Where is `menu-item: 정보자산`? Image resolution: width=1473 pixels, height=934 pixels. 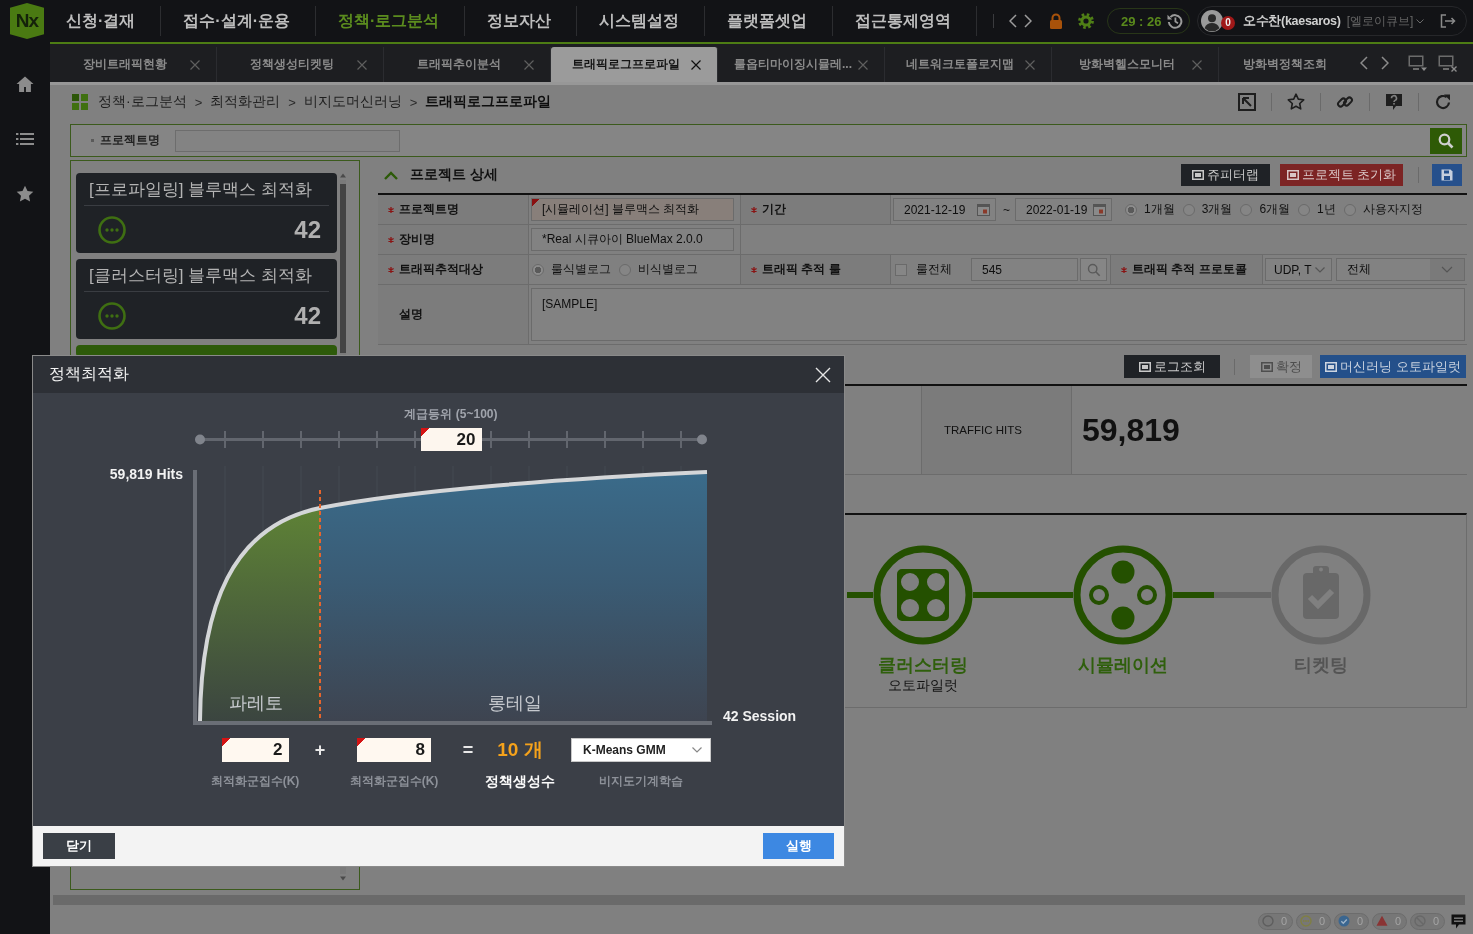
menu-item: 정보자산 is located at coordinates (521, 21).